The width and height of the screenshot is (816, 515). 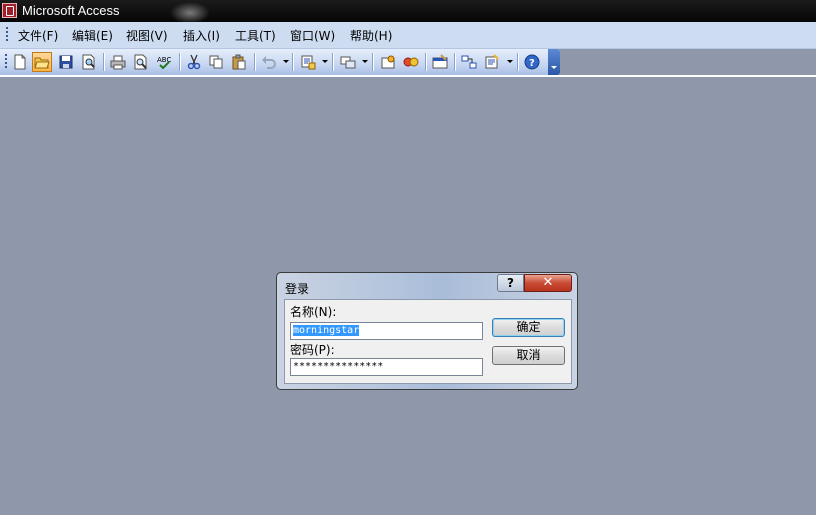 I want to click on open-button, so click(x=42, y=62).